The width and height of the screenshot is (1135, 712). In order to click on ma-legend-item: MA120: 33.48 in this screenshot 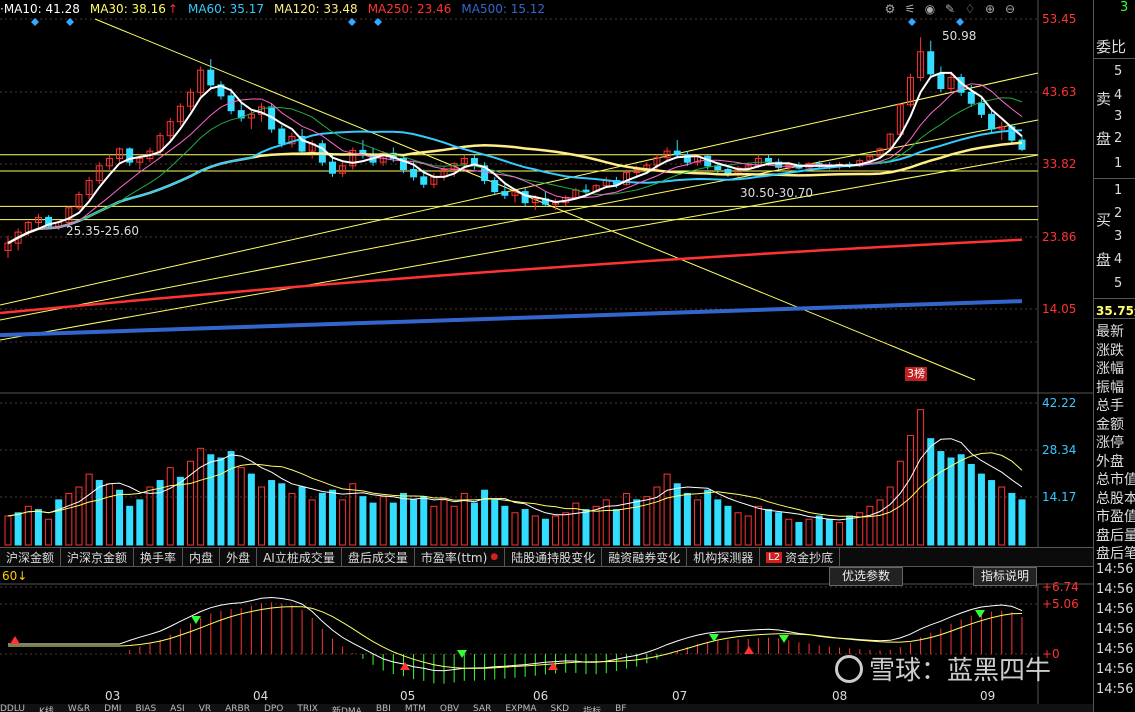, I will do `click(316, 9)`.